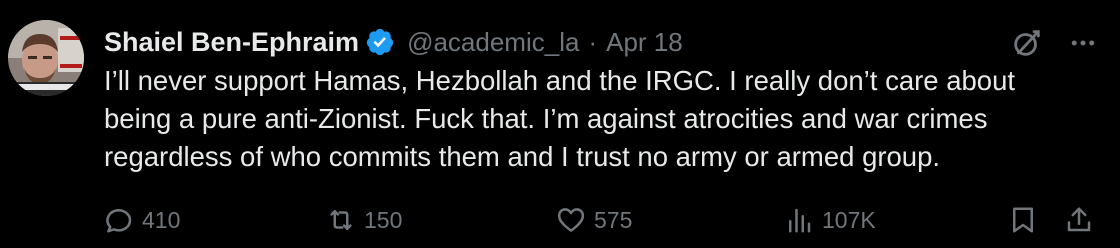  What do you see at coordinates (613, 219) in the screenshot?
I see `like-count: 575` at bounding box center [613, 219].